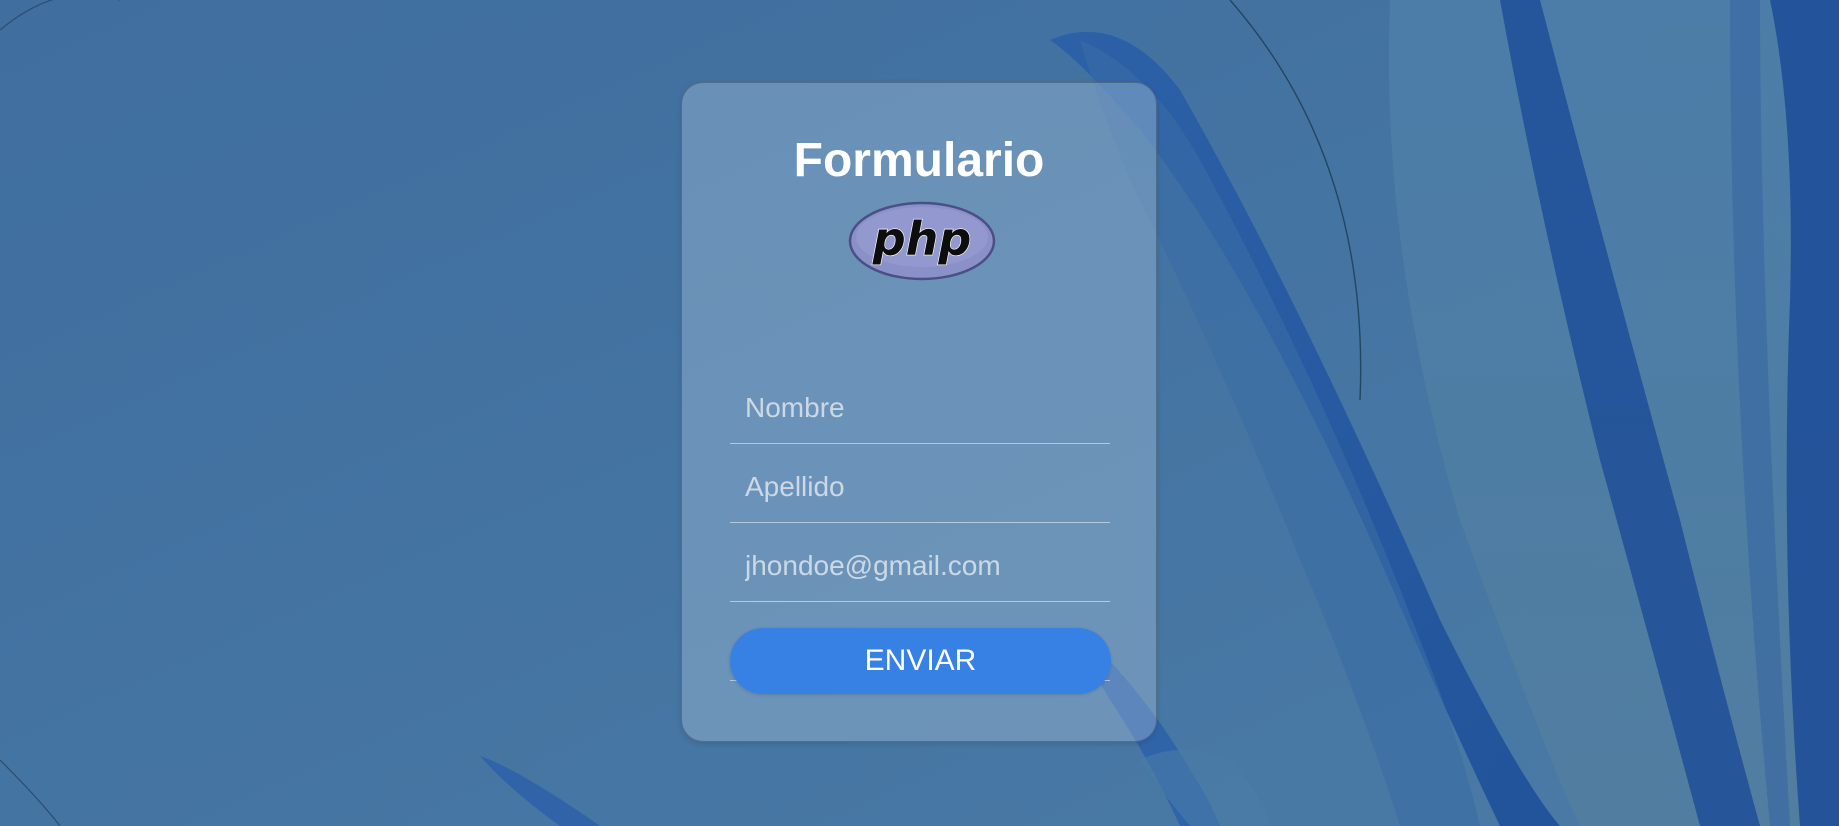 Image resolution: width=1839 pixels, height=826 pixels. I want to click on php-logo-text: php, so click(922, 239).